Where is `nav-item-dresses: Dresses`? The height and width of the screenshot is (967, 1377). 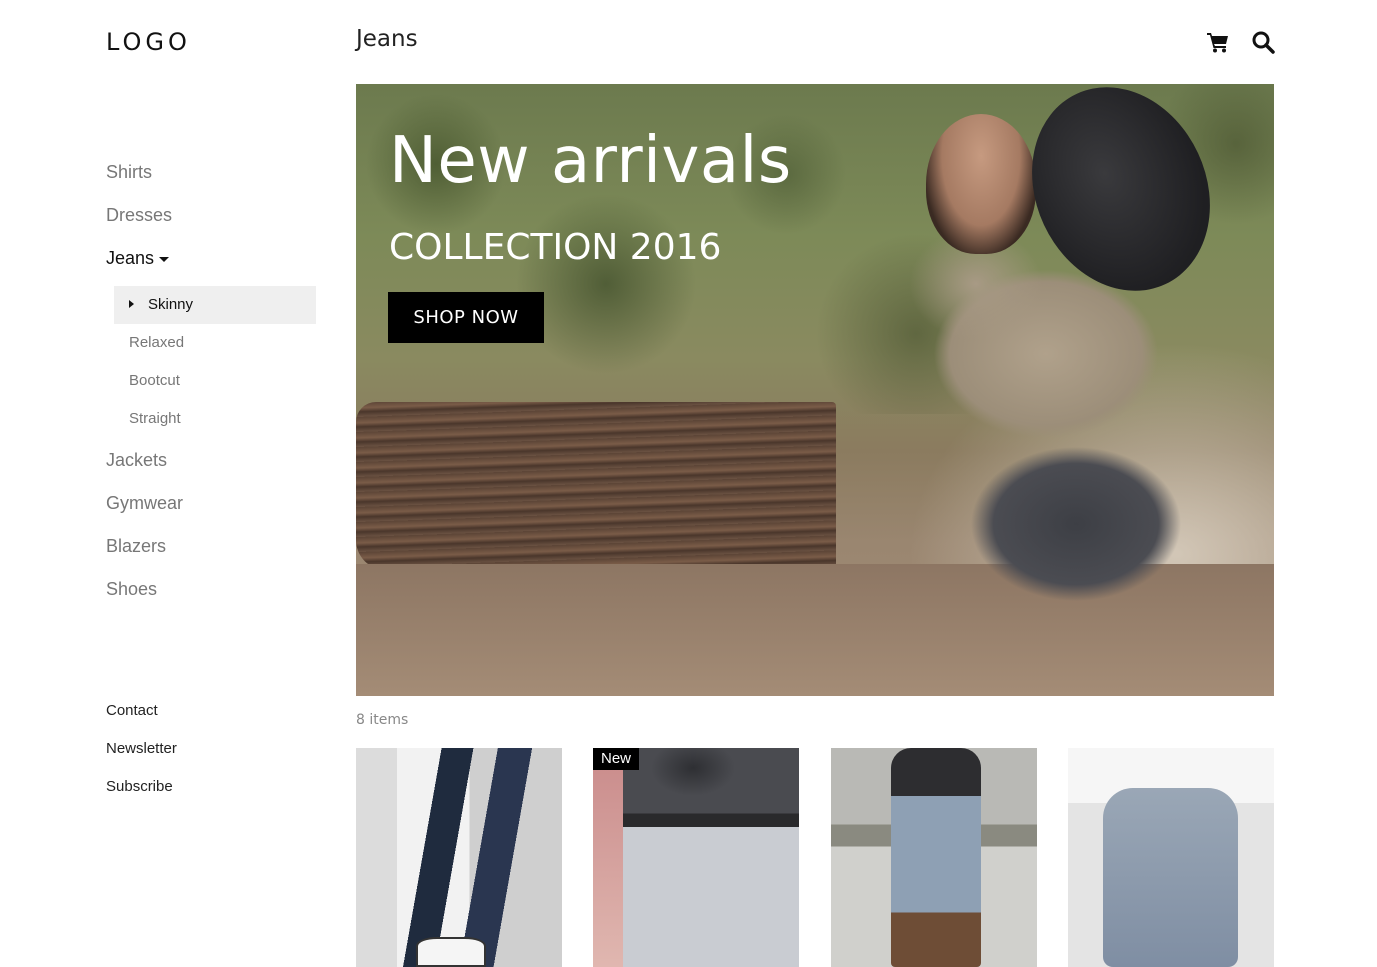
nav-item-dresses: Dresses is located at coordinates (212, 222).